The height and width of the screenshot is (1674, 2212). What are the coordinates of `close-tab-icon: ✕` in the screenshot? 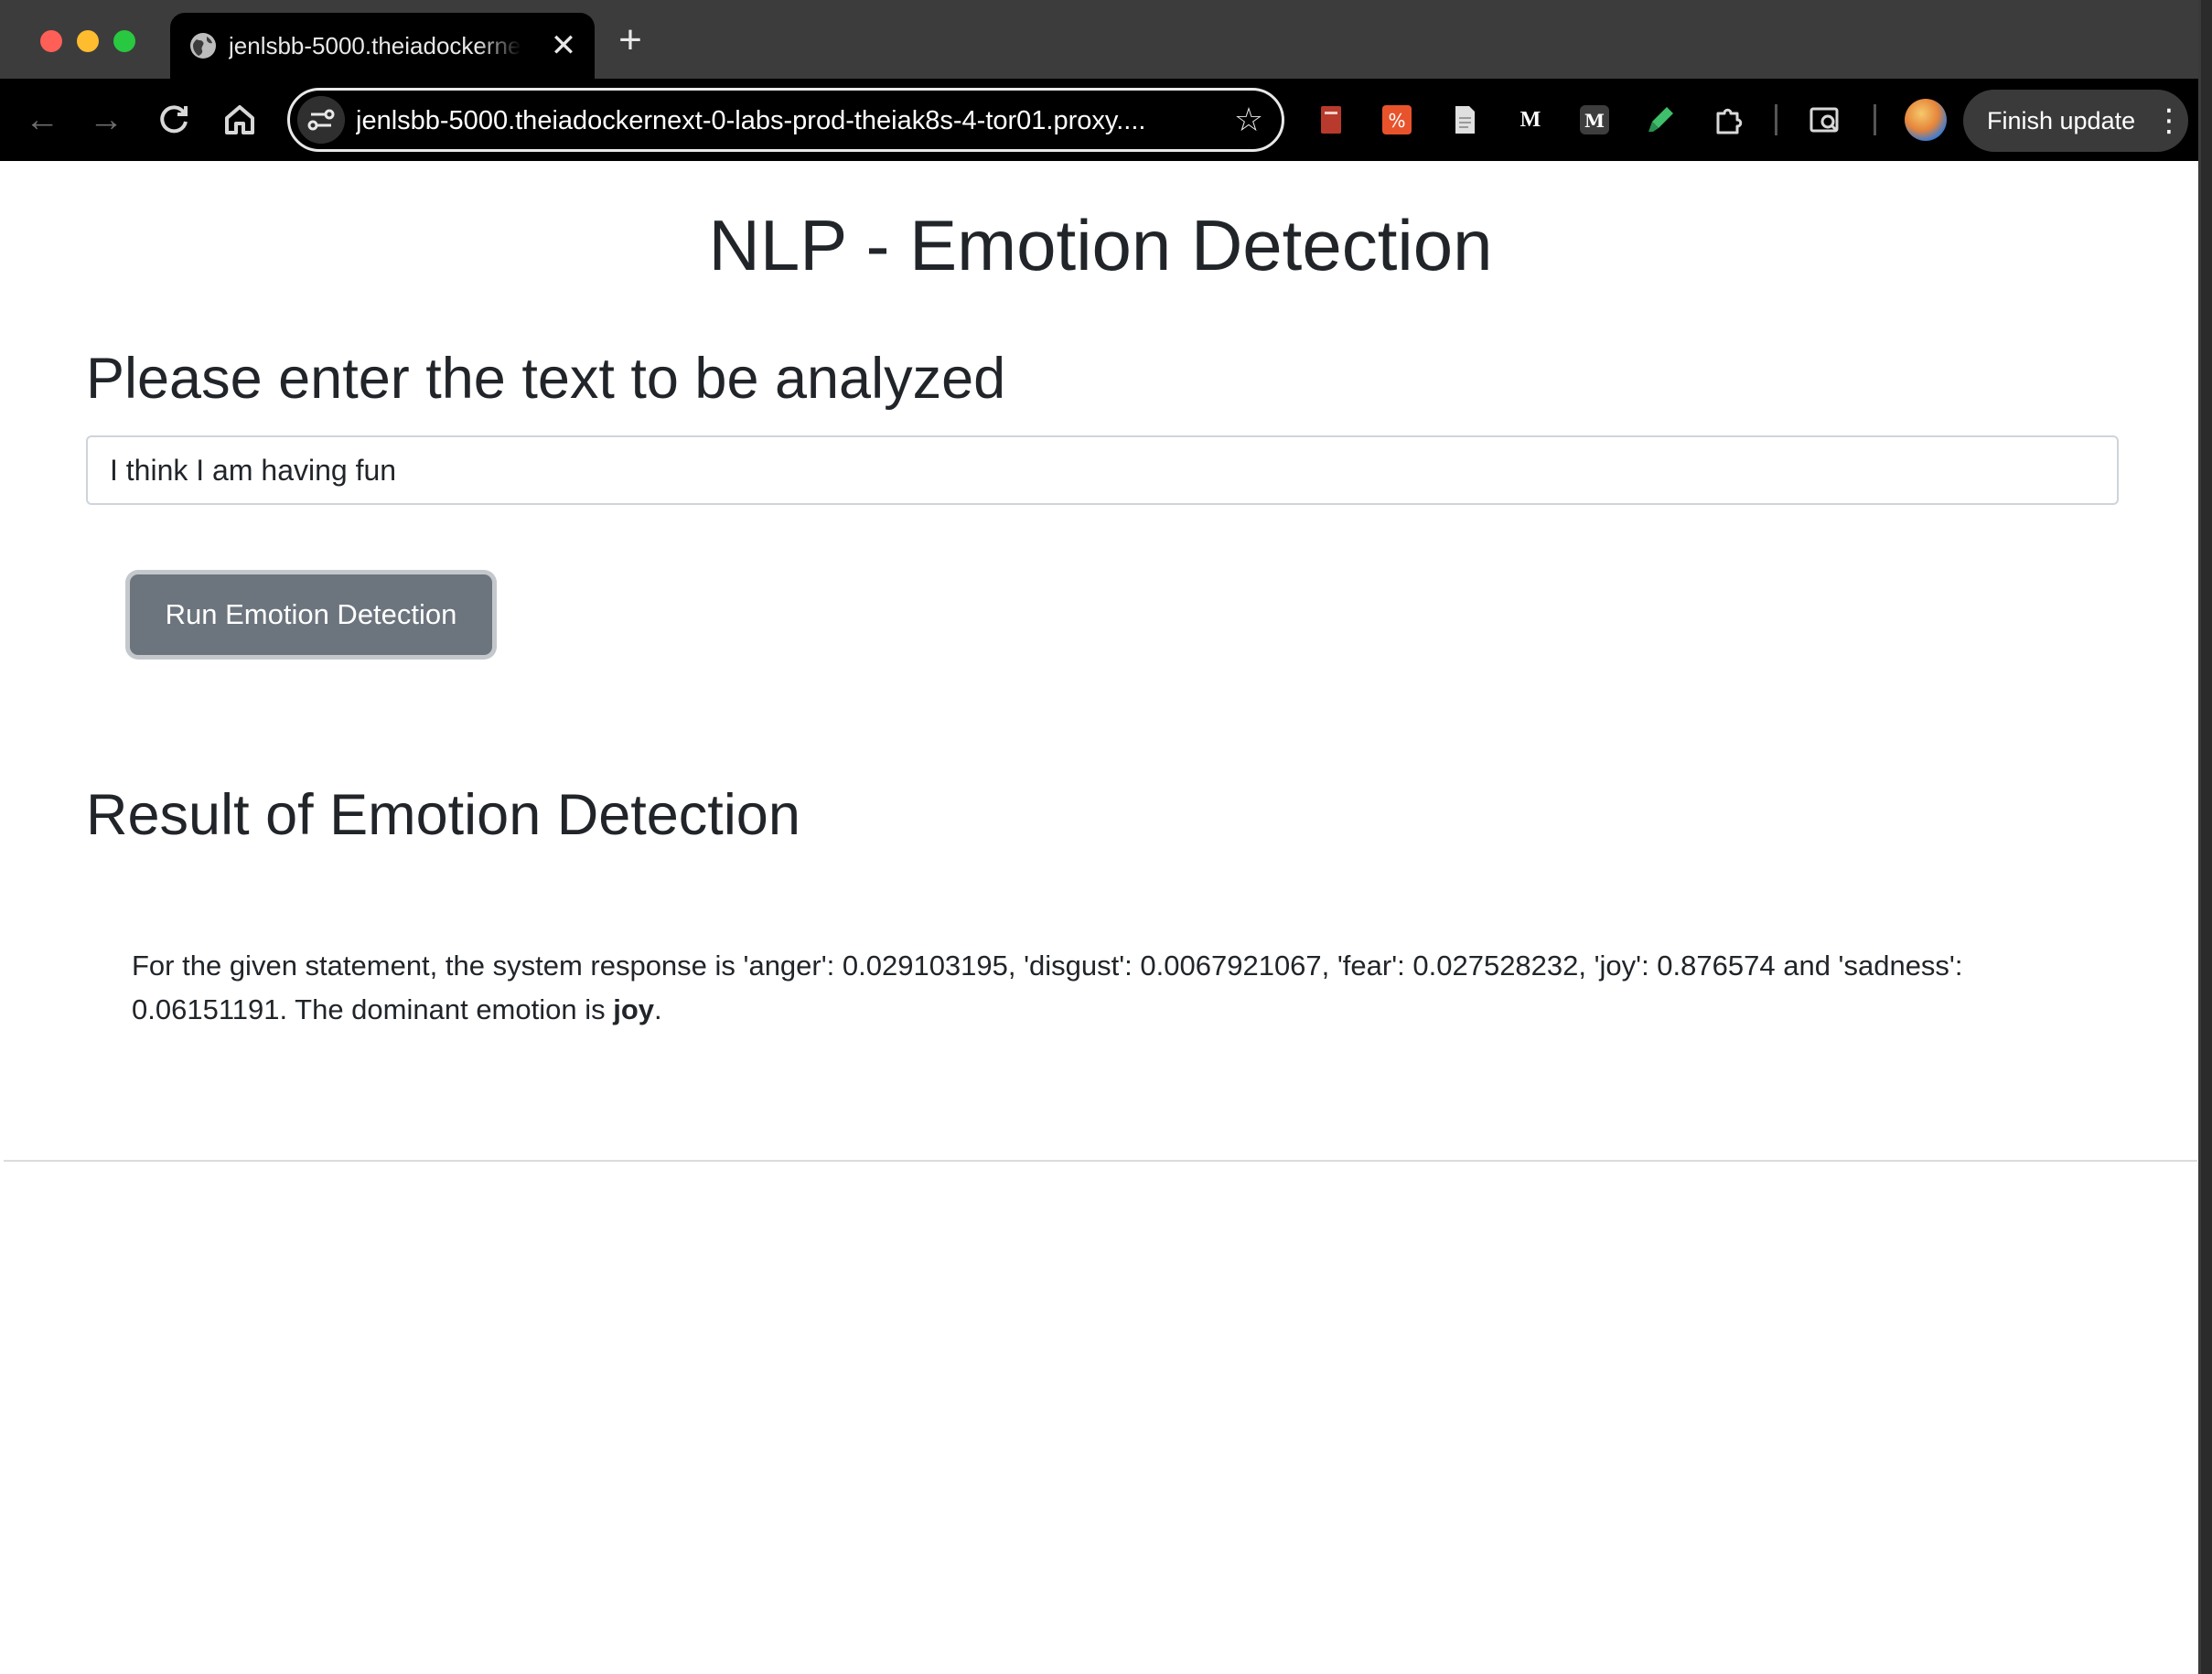 It's located at (563, 45).